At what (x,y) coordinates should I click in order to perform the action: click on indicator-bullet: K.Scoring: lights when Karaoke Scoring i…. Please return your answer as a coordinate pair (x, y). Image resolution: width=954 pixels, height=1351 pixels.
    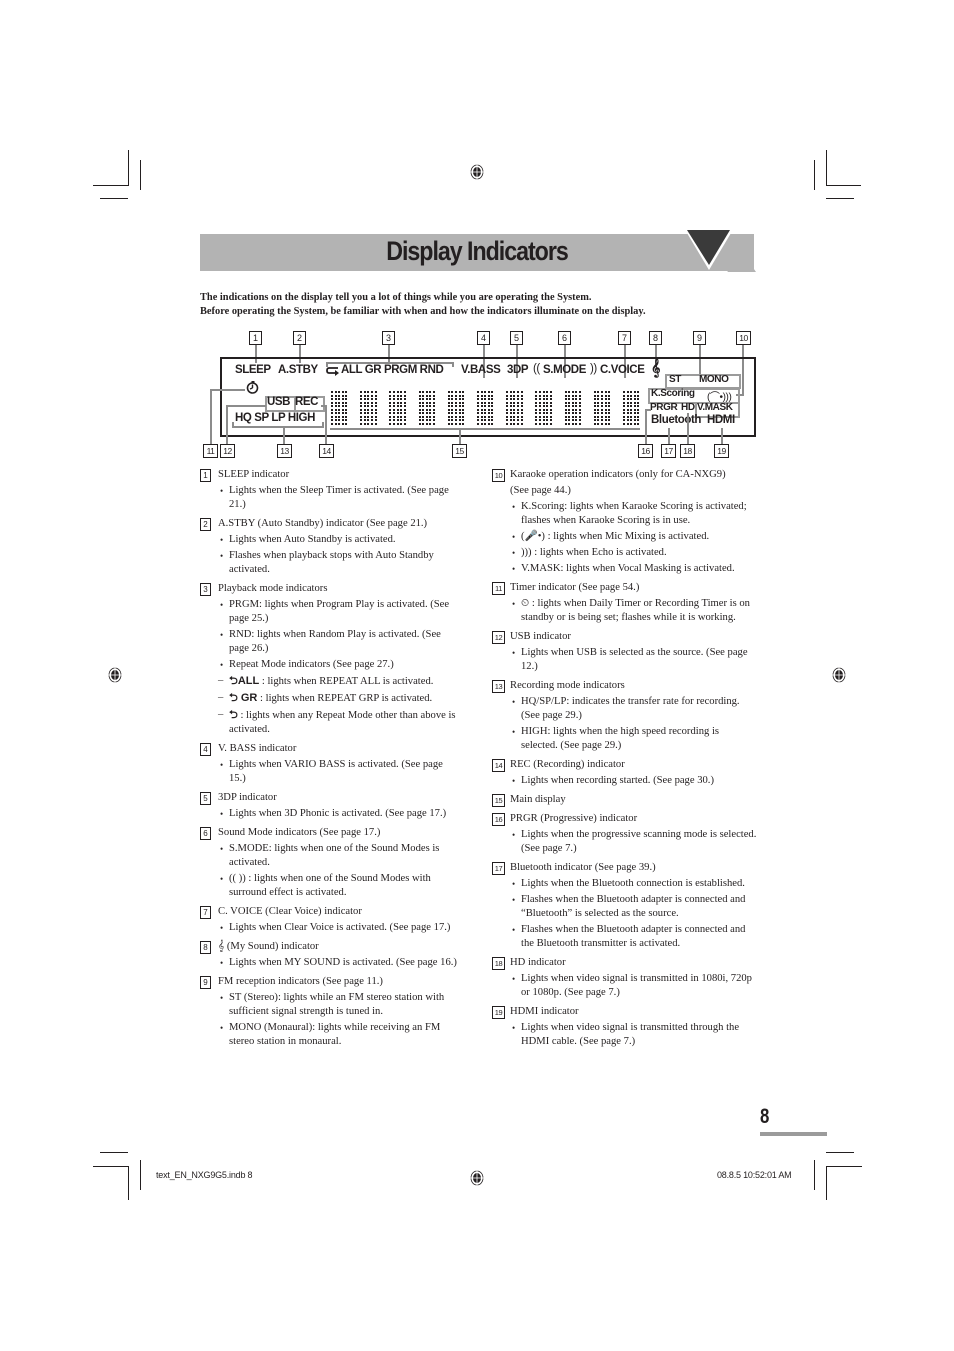
    Looking at the image, I should click on (634, 514).